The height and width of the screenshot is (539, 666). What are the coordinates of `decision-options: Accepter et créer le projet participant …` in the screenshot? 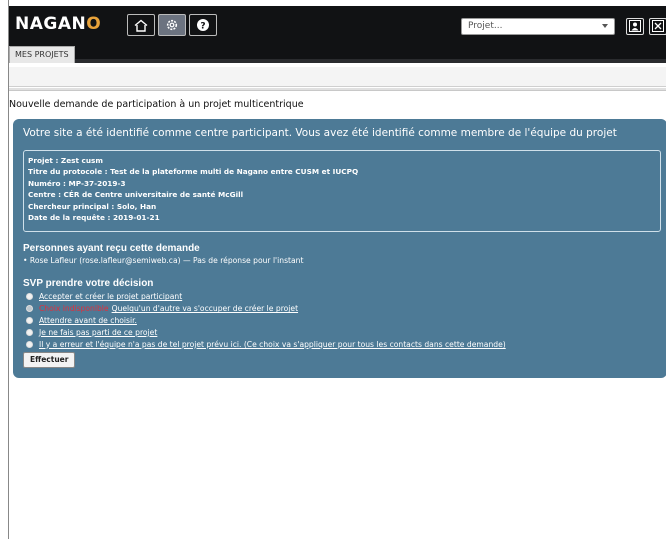 It's located at (266, 320).